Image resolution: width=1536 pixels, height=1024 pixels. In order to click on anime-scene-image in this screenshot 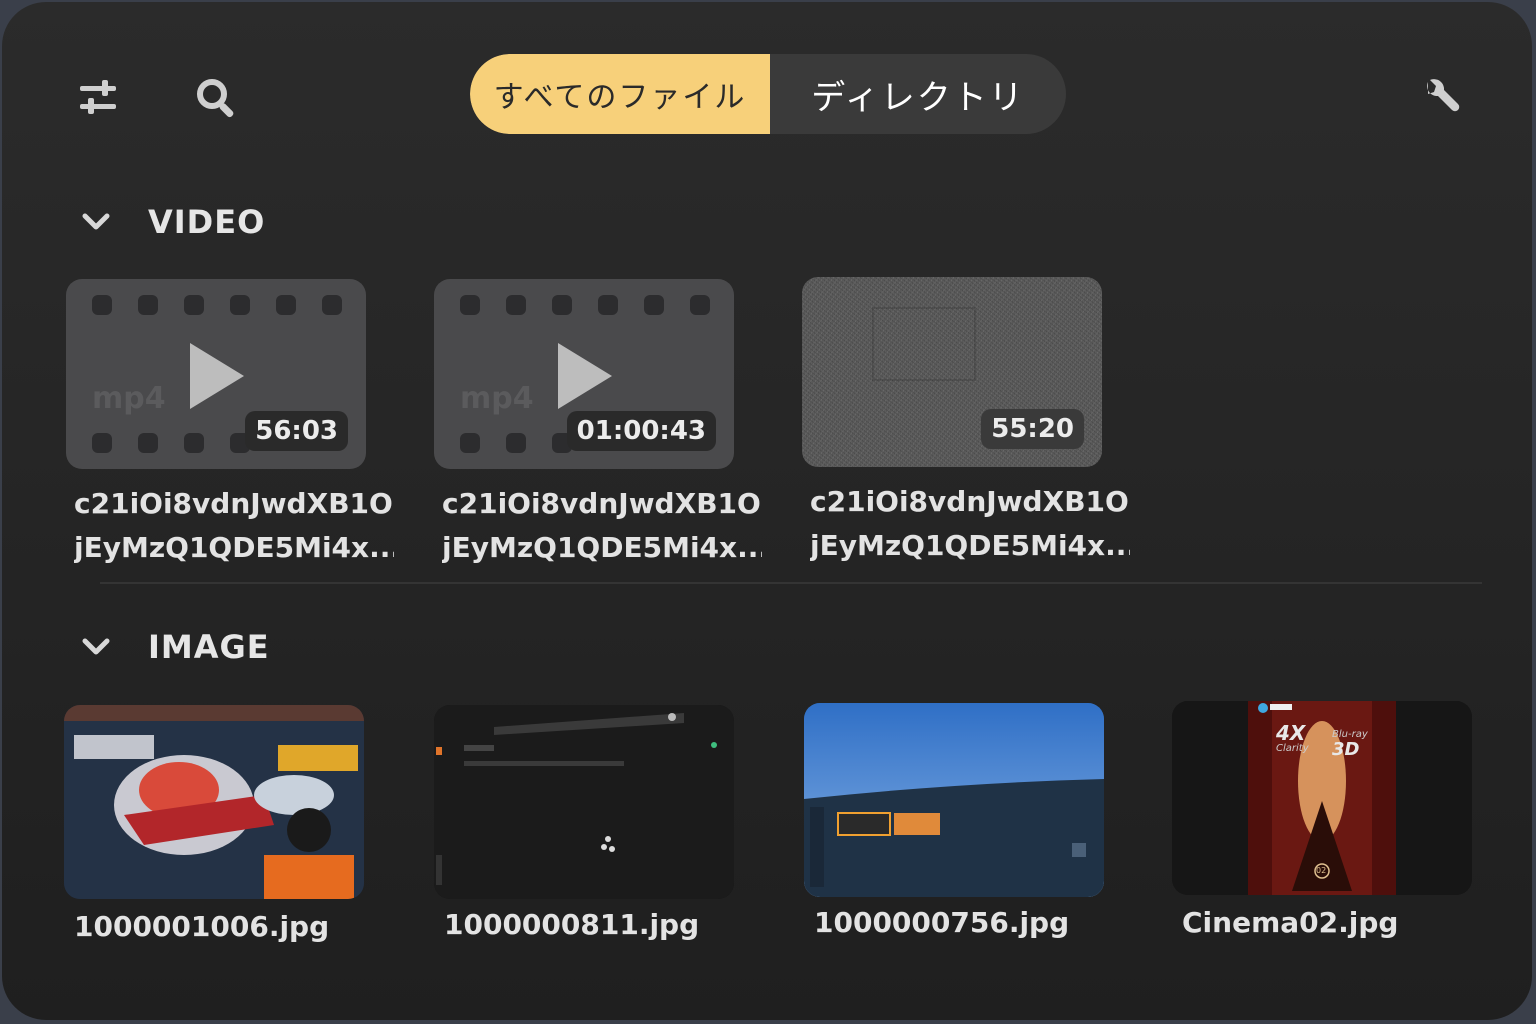, I will do `click(214, 802)`.